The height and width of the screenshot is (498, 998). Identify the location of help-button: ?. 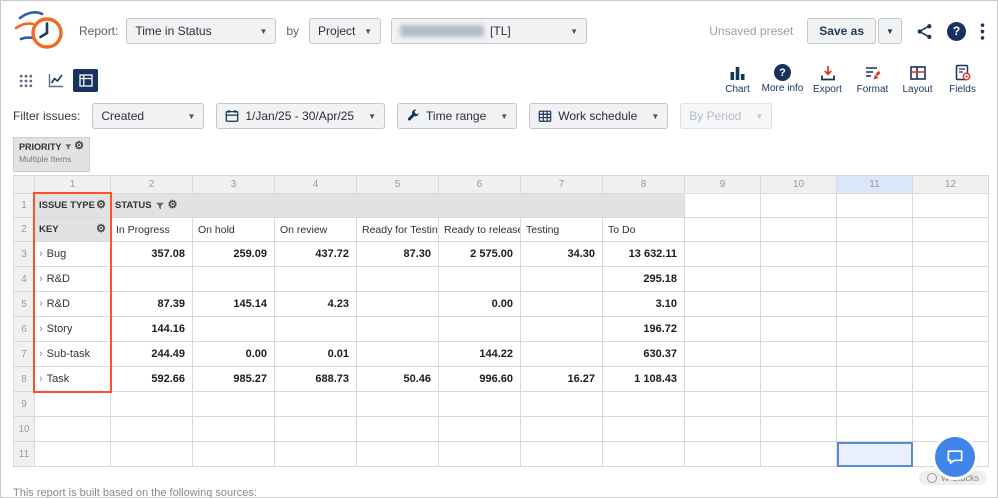
(956, 31).